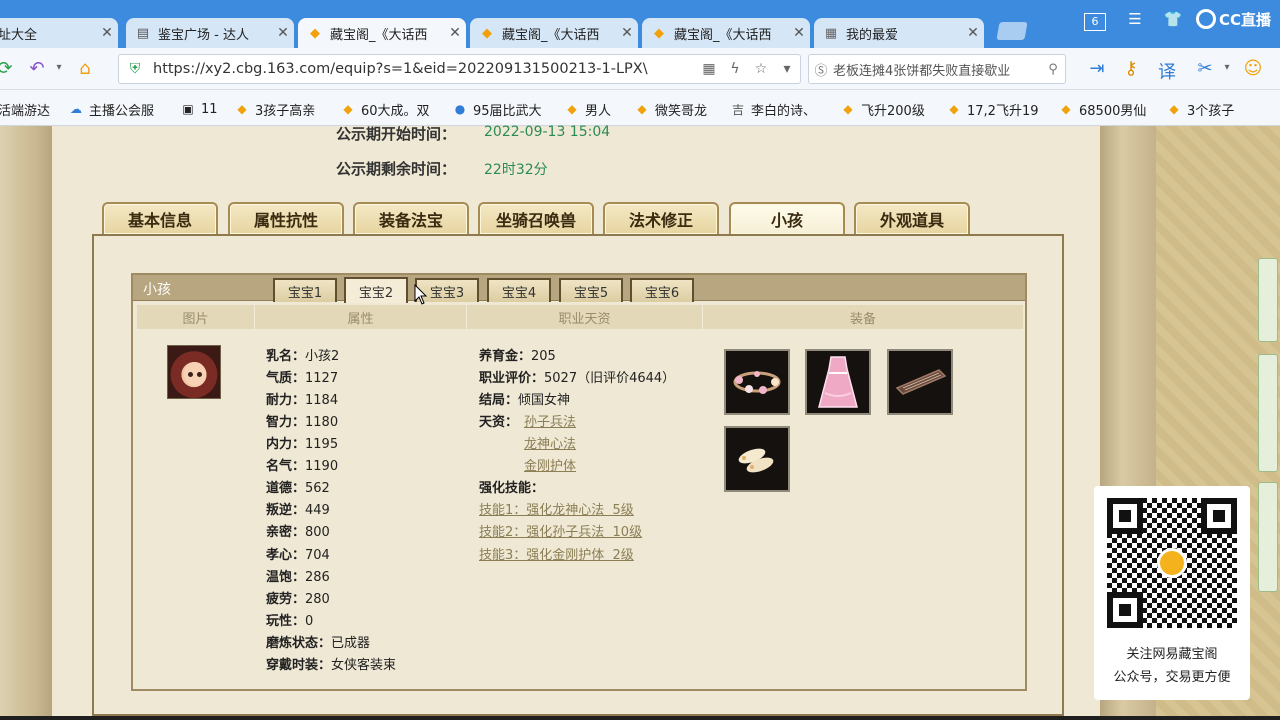 The width and height of the screenshot is (1280, 720). Describe the element at coordinates (298, 486) in the screenshot. I see `attr-row: 道德：562` at that location.